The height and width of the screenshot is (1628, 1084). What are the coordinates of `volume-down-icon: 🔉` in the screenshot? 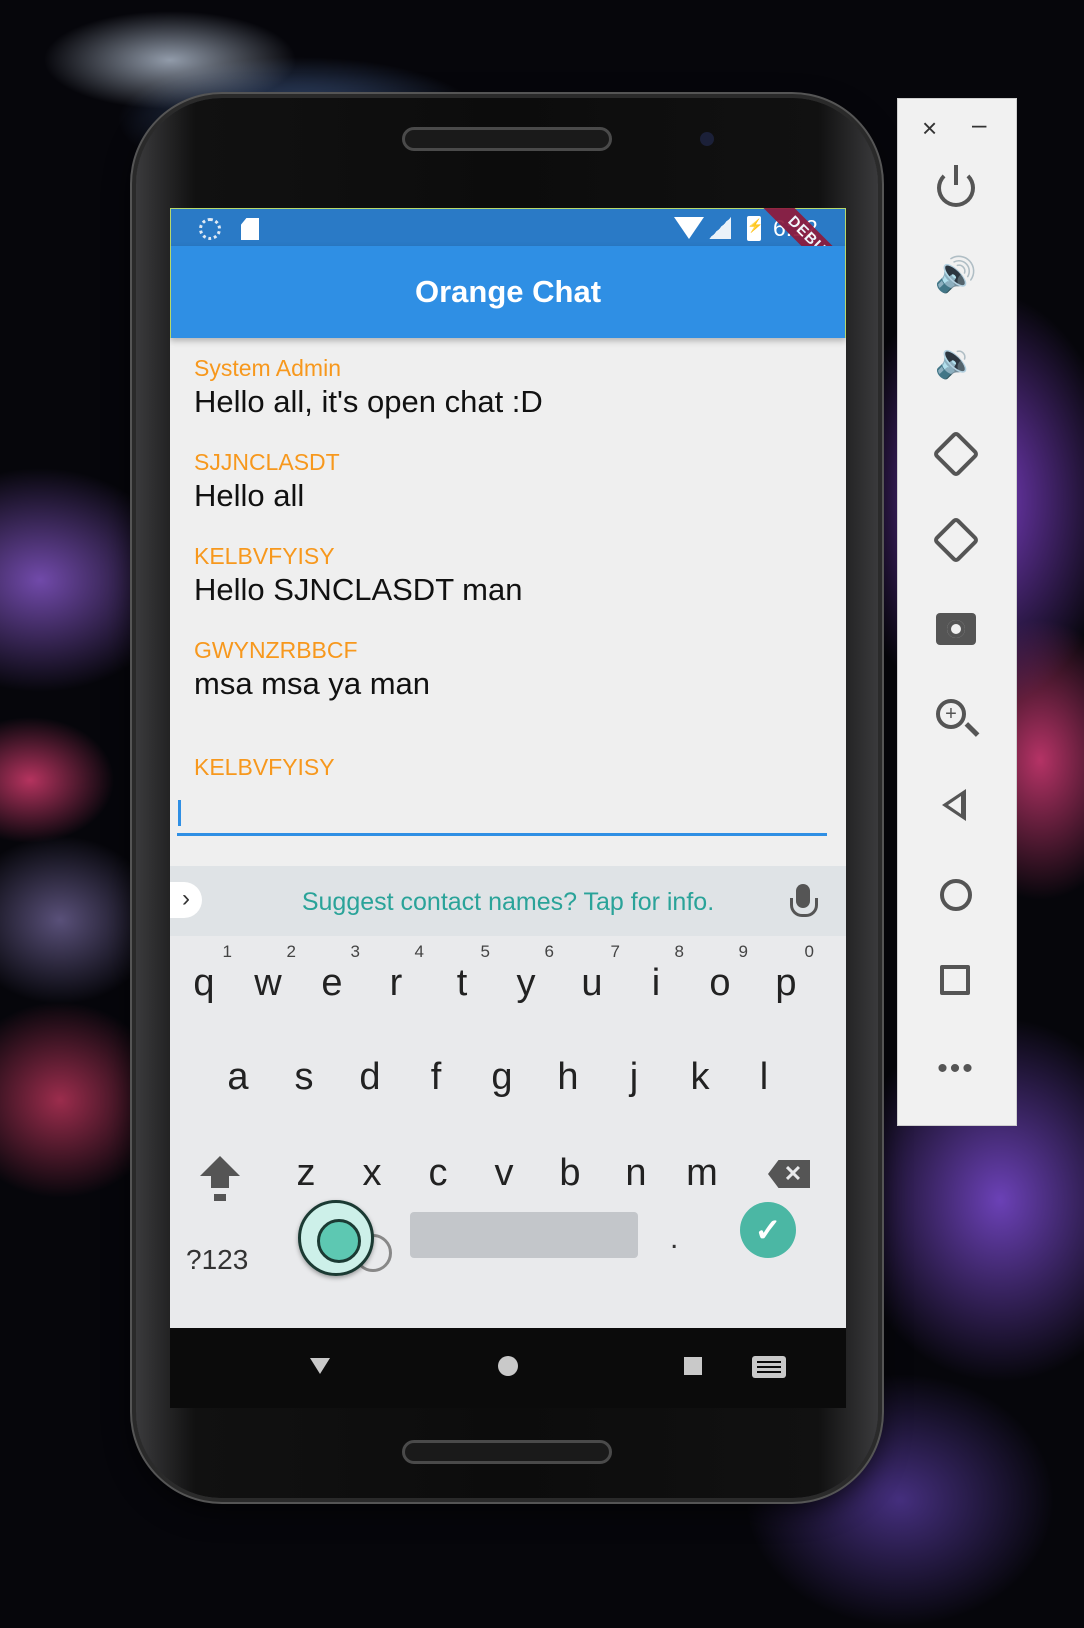 It's located at (956, 361).